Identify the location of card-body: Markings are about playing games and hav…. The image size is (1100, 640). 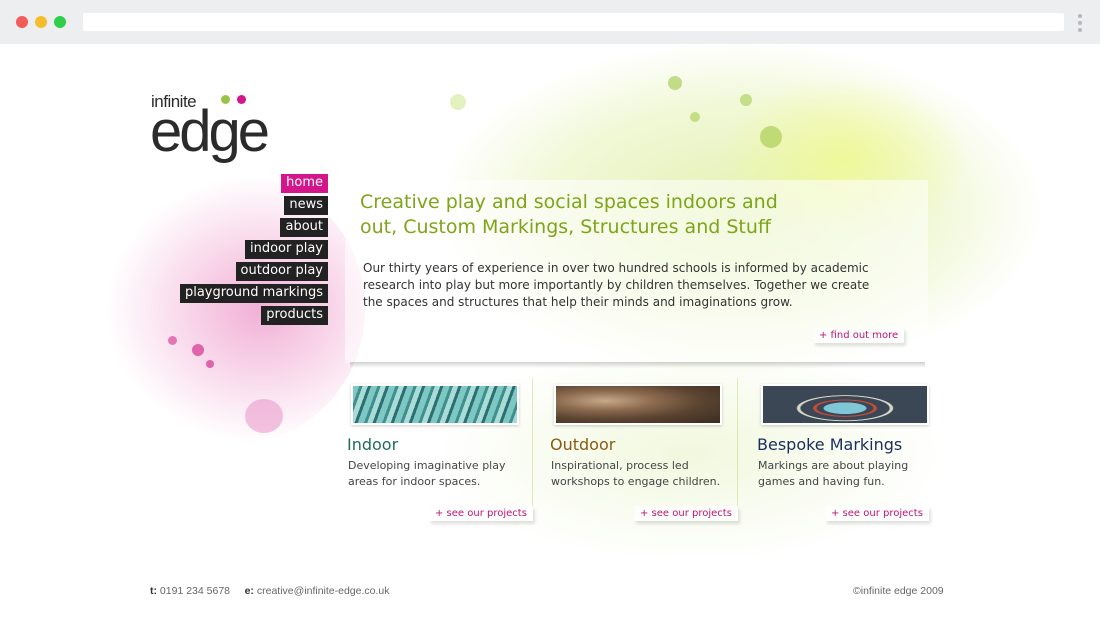
(833, 473).